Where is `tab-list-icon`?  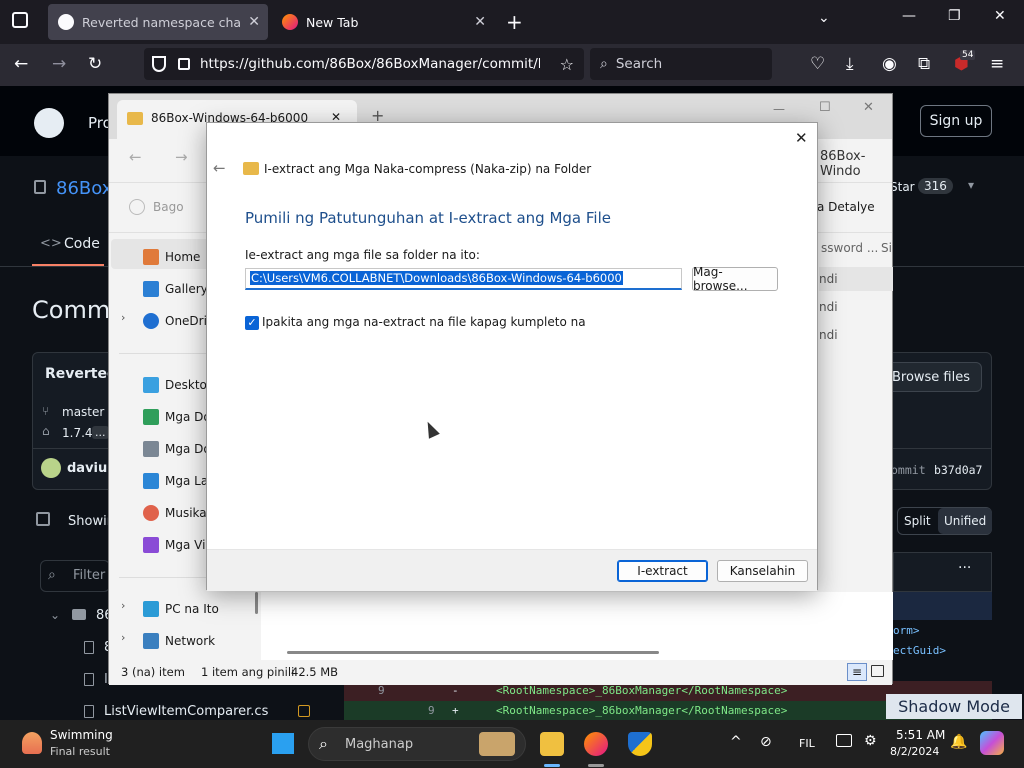 tab-list-icon is located at coordinates (20, 20).